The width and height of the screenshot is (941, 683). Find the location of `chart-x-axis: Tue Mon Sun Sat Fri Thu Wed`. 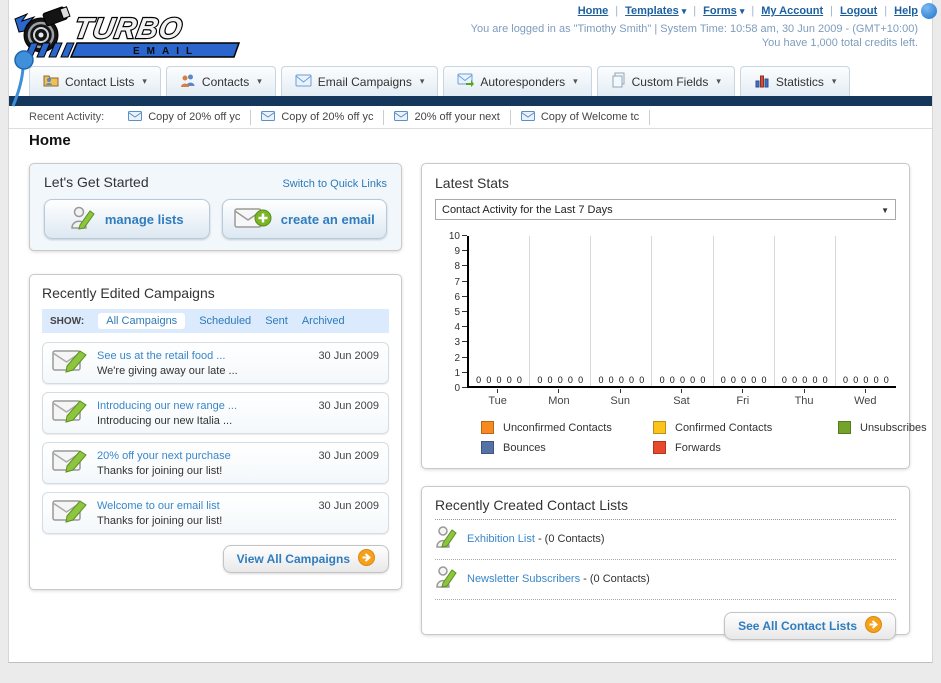

chart-x-axis: Tue Mon Sun Sat Fri Thu Wed is located at coordinates (681, 398).